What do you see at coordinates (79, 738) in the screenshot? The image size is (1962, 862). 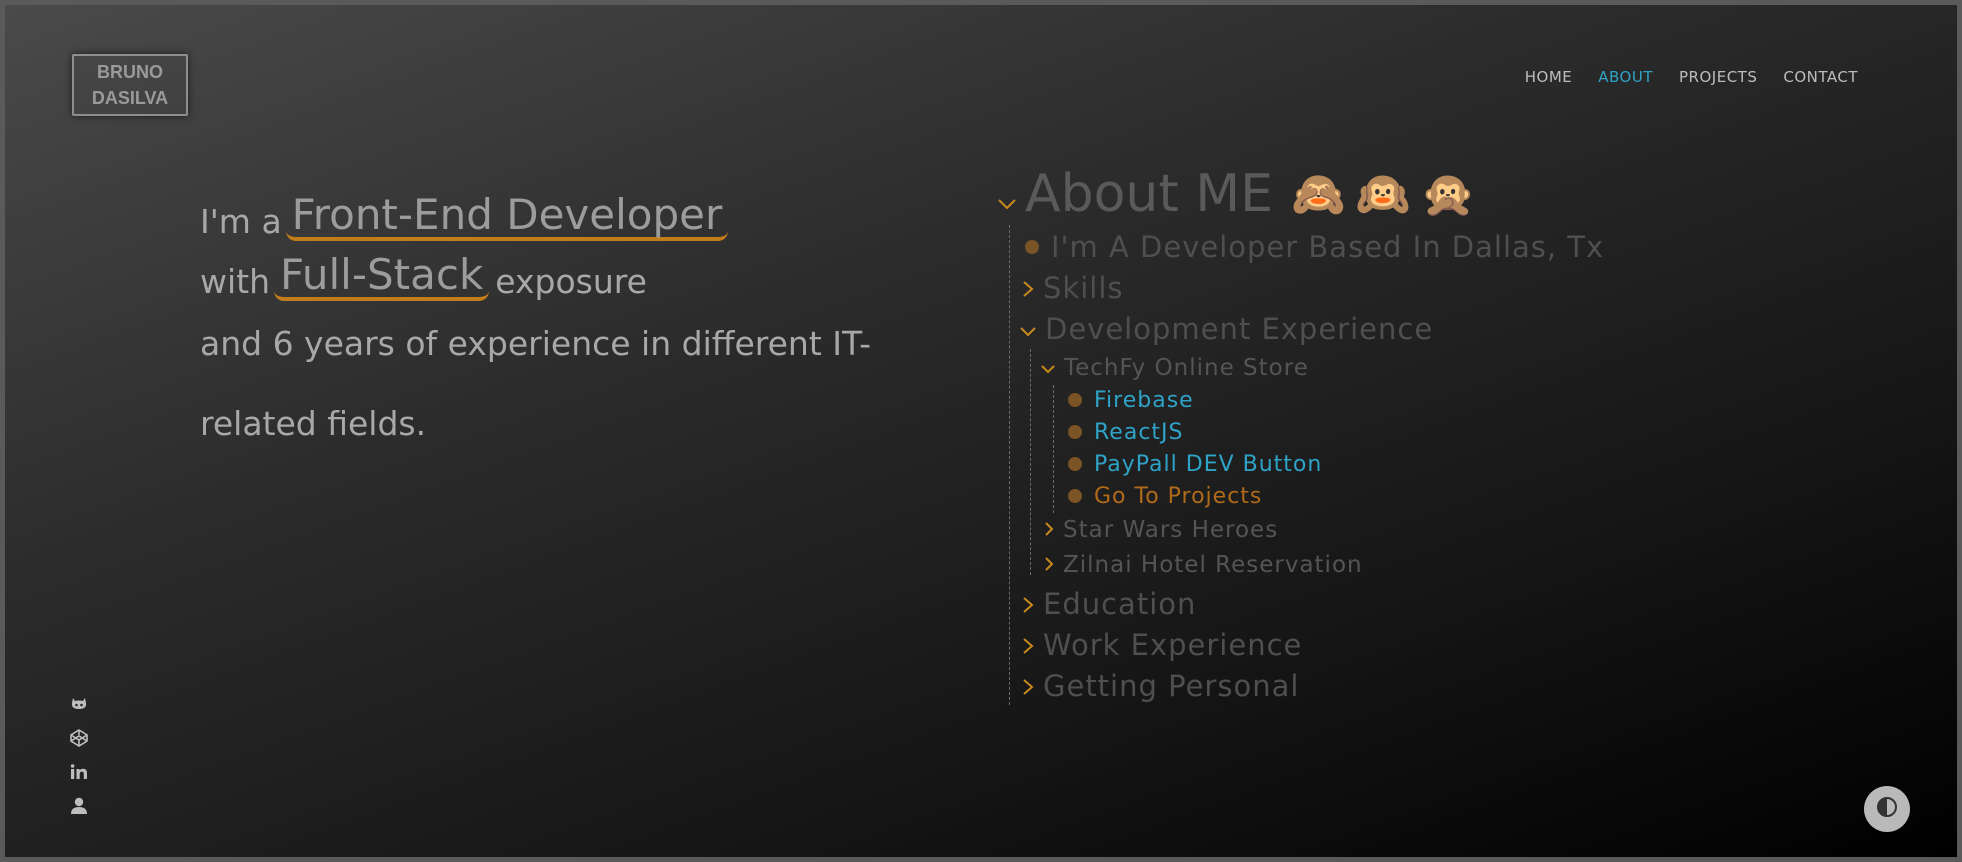 I see `codepen-icon` at bounding box center [79, 738].